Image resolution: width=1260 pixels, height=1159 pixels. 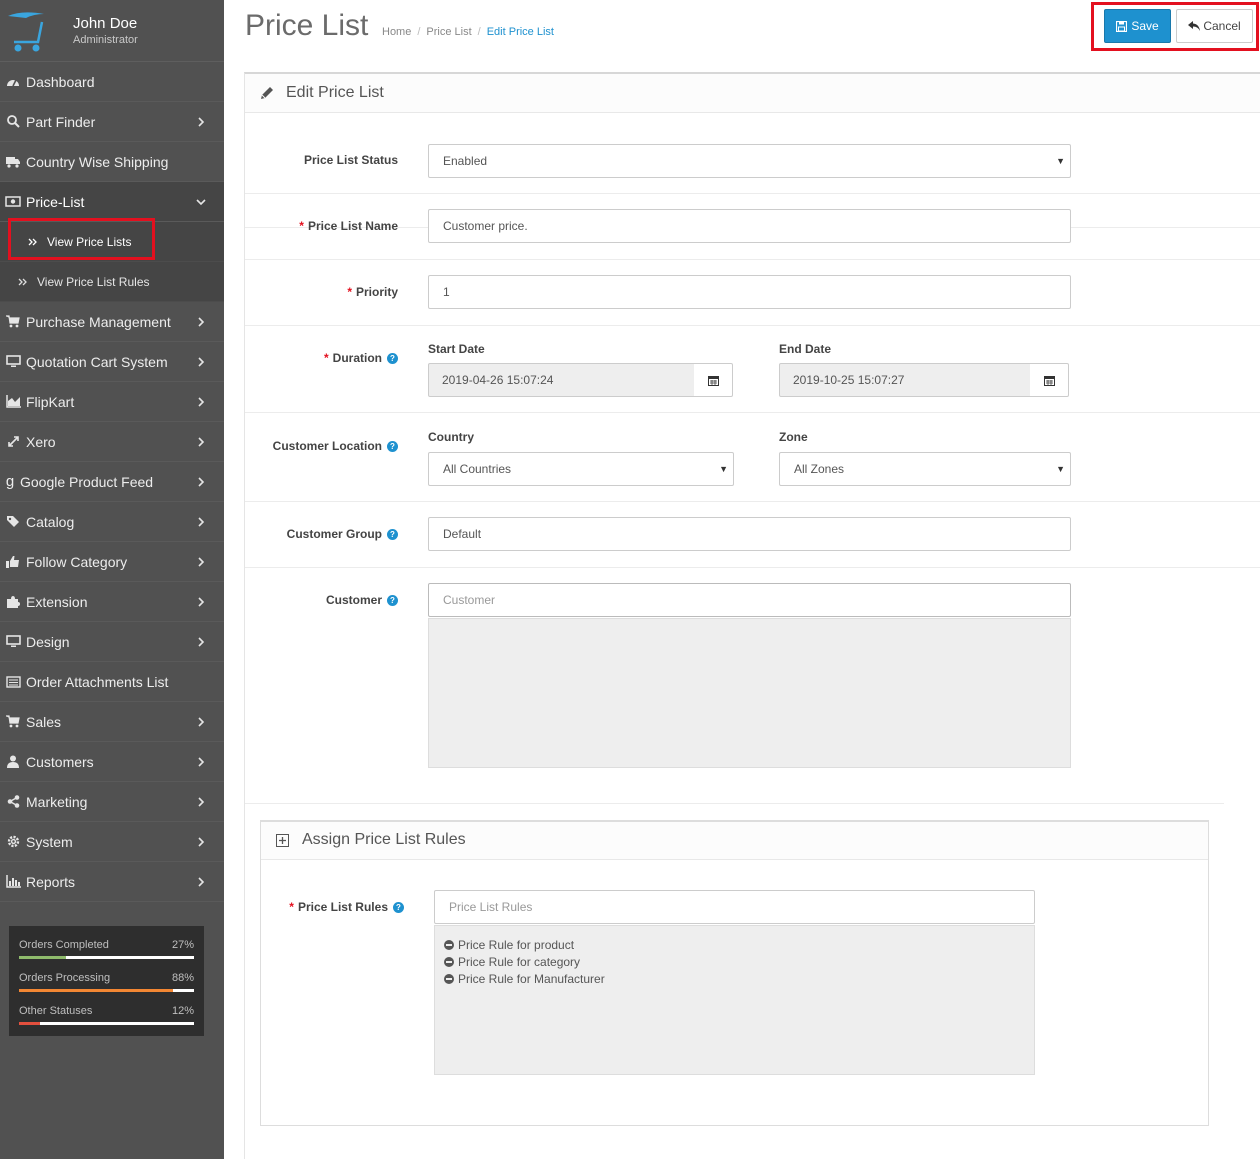 What do you see at coordinates (112, 682) in the screenshot?
I see `sidebar-item-order-attachments-list: Order Attachments List` at bounding box center [112, 682].